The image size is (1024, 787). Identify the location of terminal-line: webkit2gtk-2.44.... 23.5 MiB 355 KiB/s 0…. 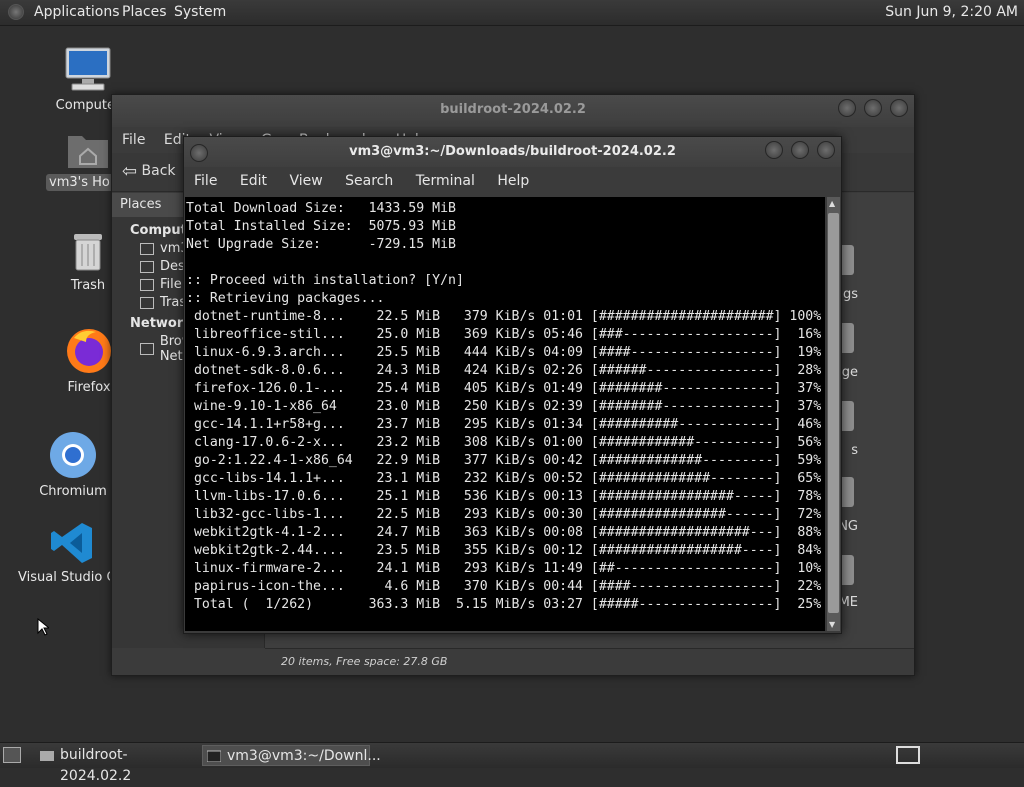
(504, 550).